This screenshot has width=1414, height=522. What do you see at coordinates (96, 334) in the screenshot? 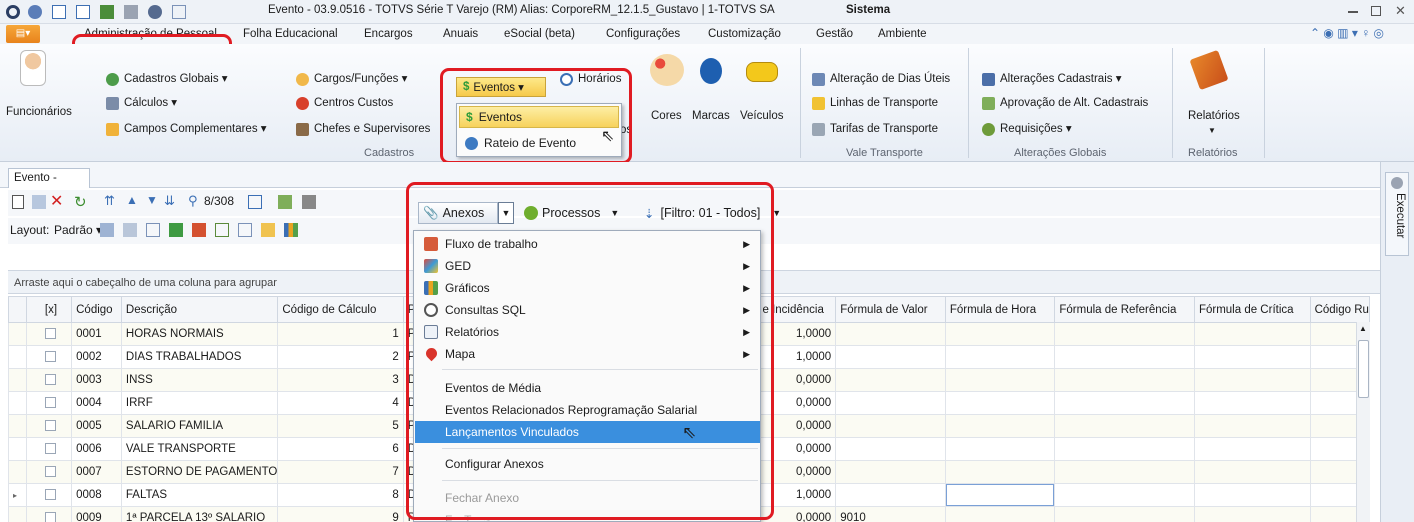
I see `cell-codigo: 0001` at bounding box center [96, 334].